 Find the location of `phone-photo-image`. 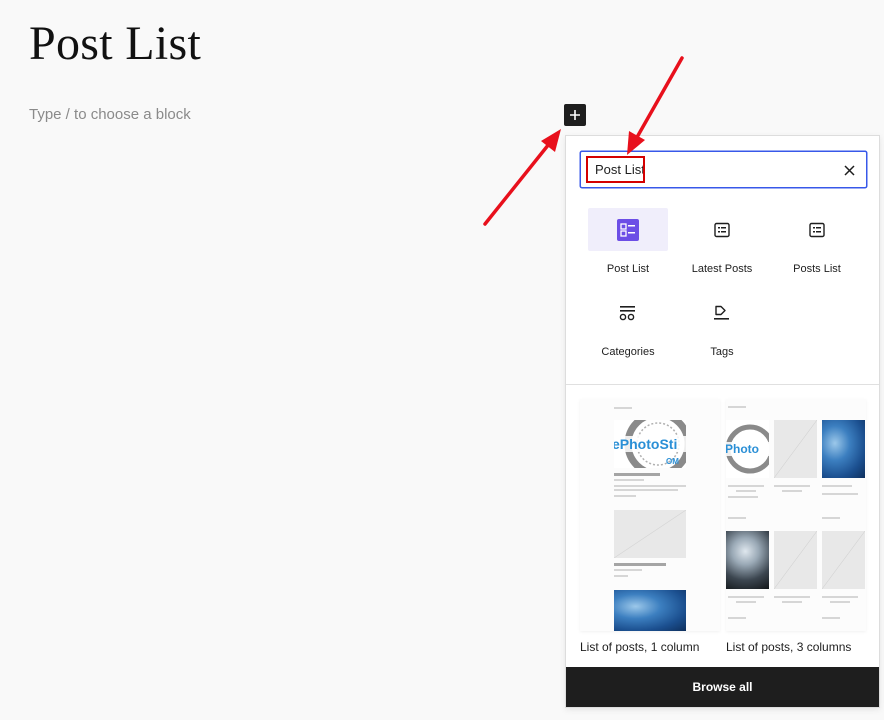

phone-photo-image is located at coordinates (747, 560).